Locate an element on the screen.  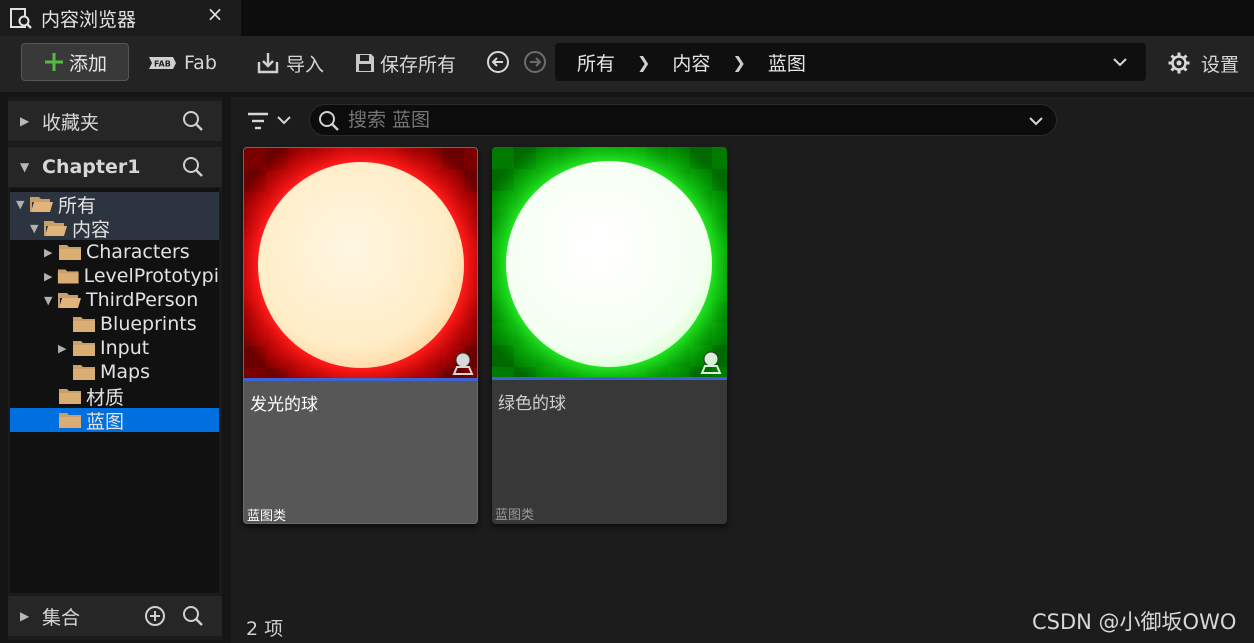
save-icon is located at coordinates (365, 63).